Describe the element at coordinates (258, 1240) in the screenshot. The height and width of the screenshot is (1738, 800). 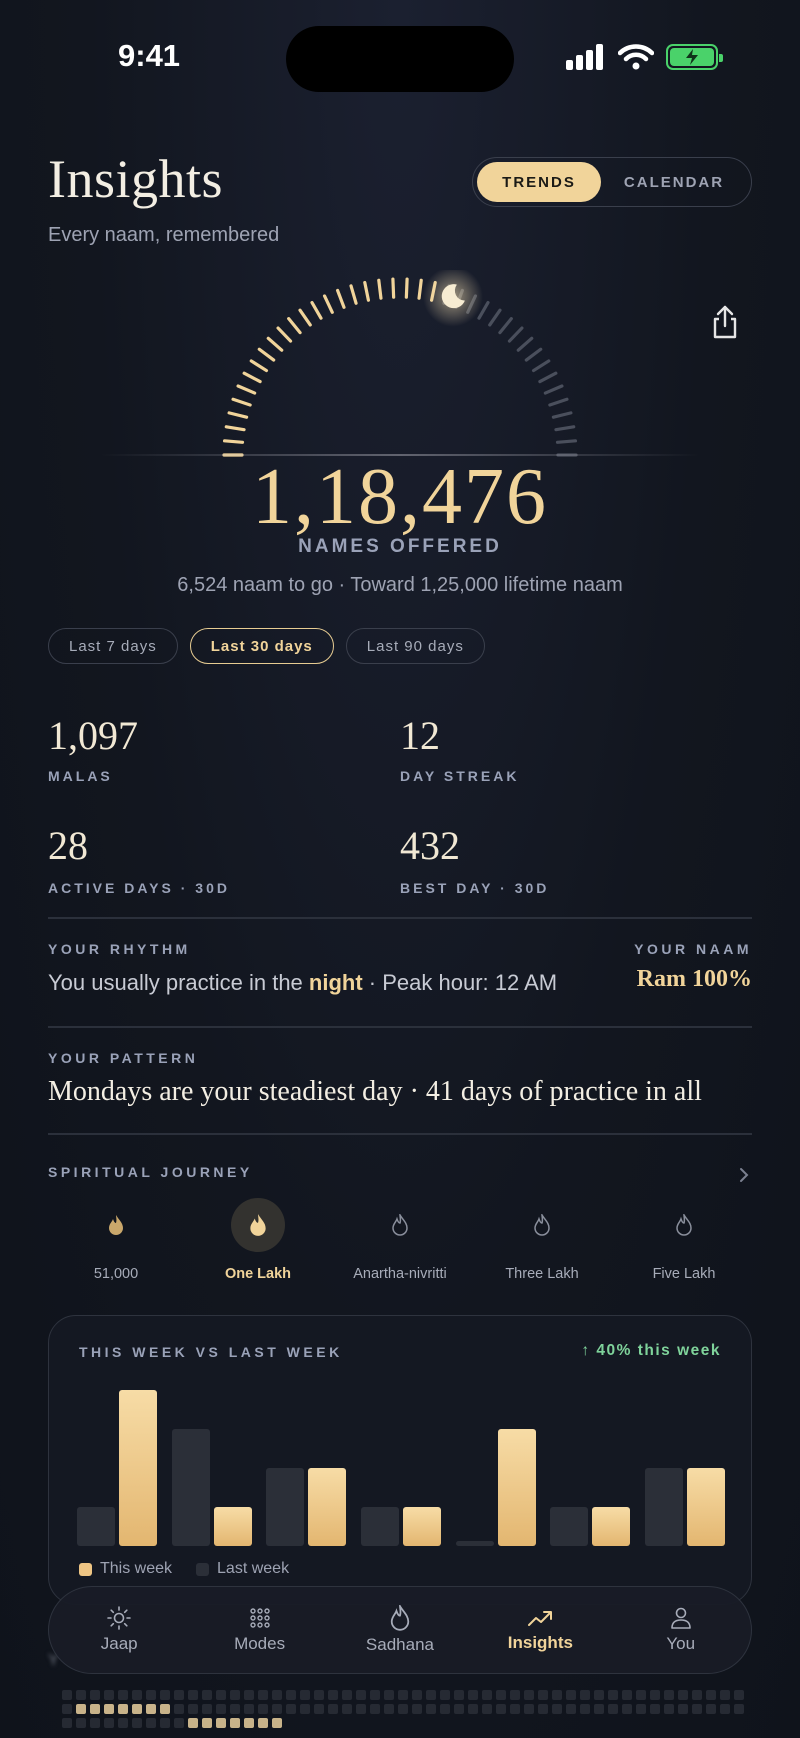
I see `milestone-one-lakh: One Lakh` at that location.